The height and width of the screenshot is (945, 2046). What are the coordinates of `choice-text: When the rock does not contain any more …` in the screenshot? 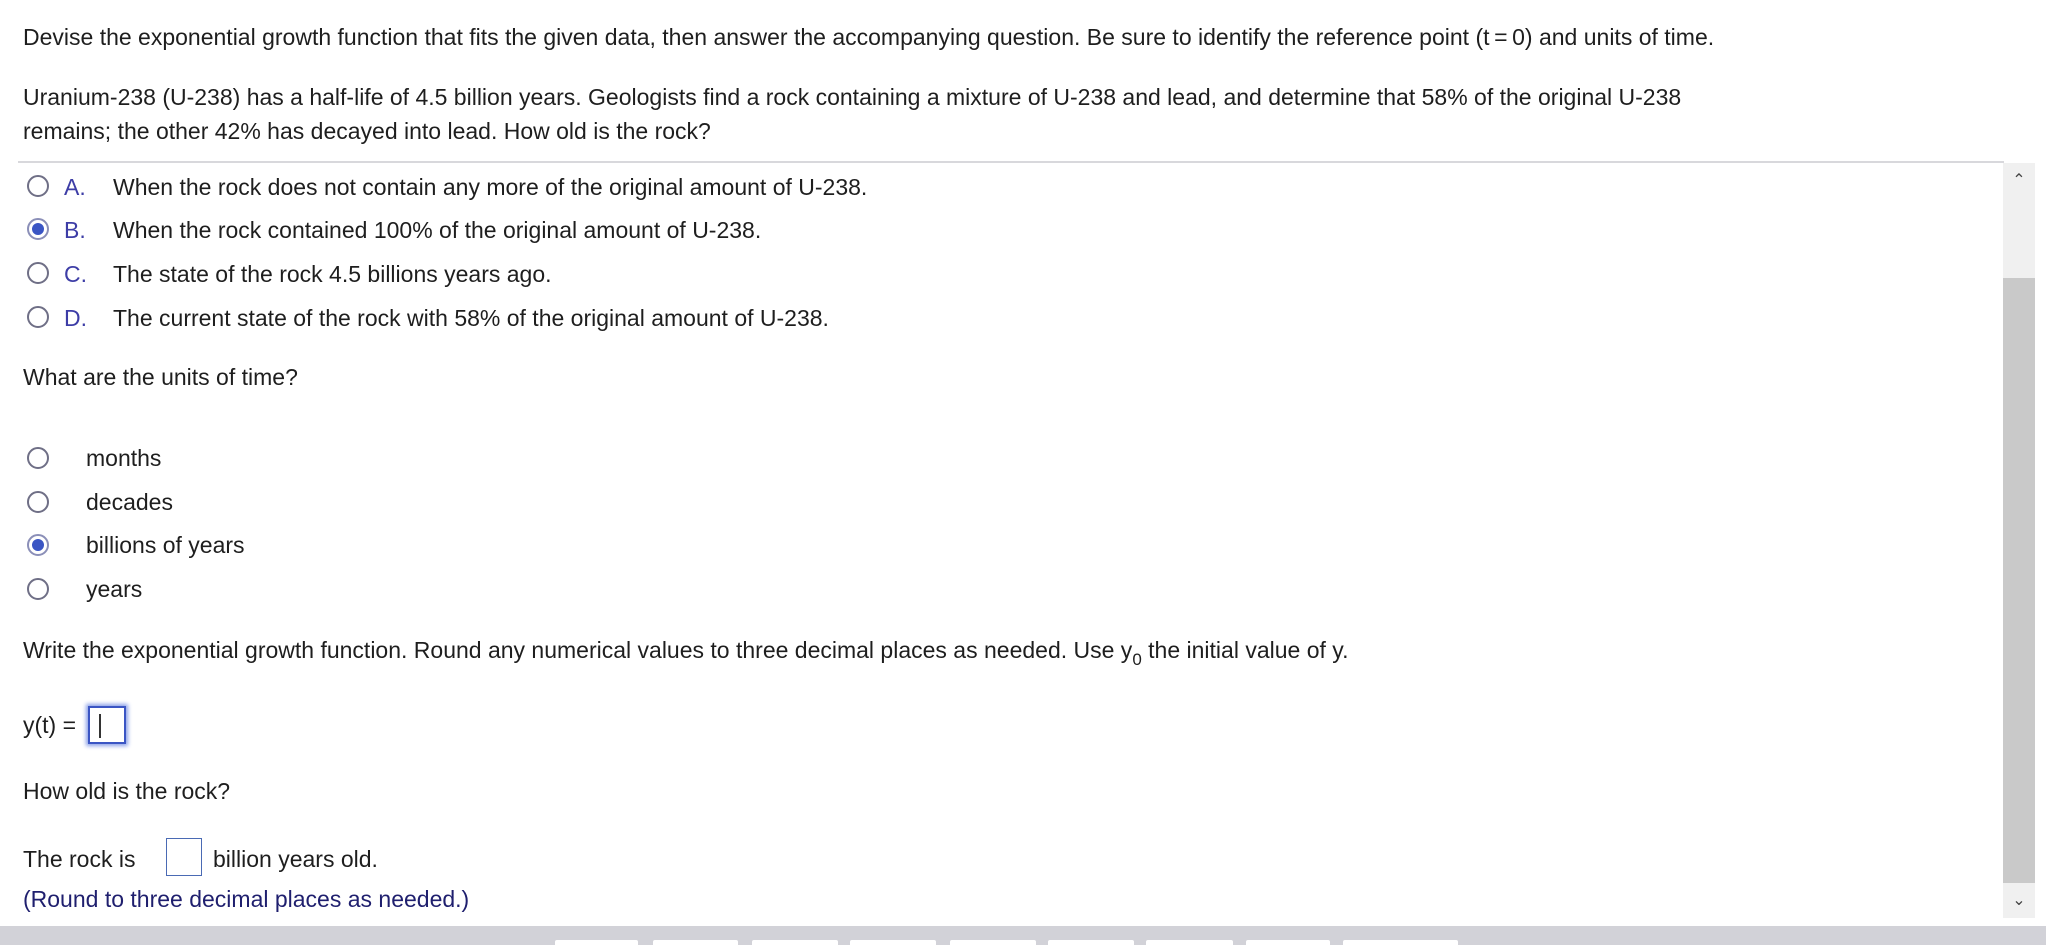 It's located at (490, 187).